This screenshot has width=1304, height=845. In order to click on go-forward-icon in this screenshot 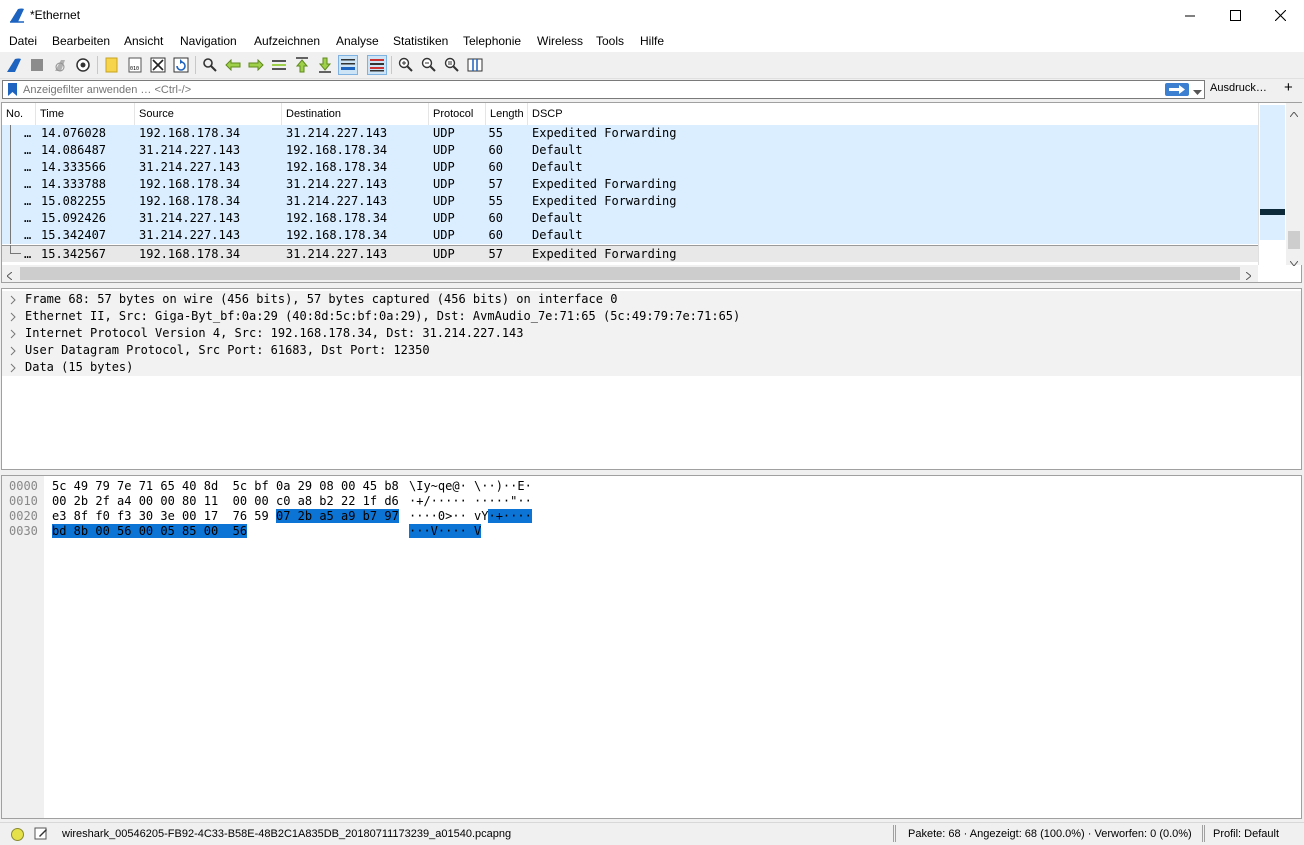, I will do `click(256, 65)`.